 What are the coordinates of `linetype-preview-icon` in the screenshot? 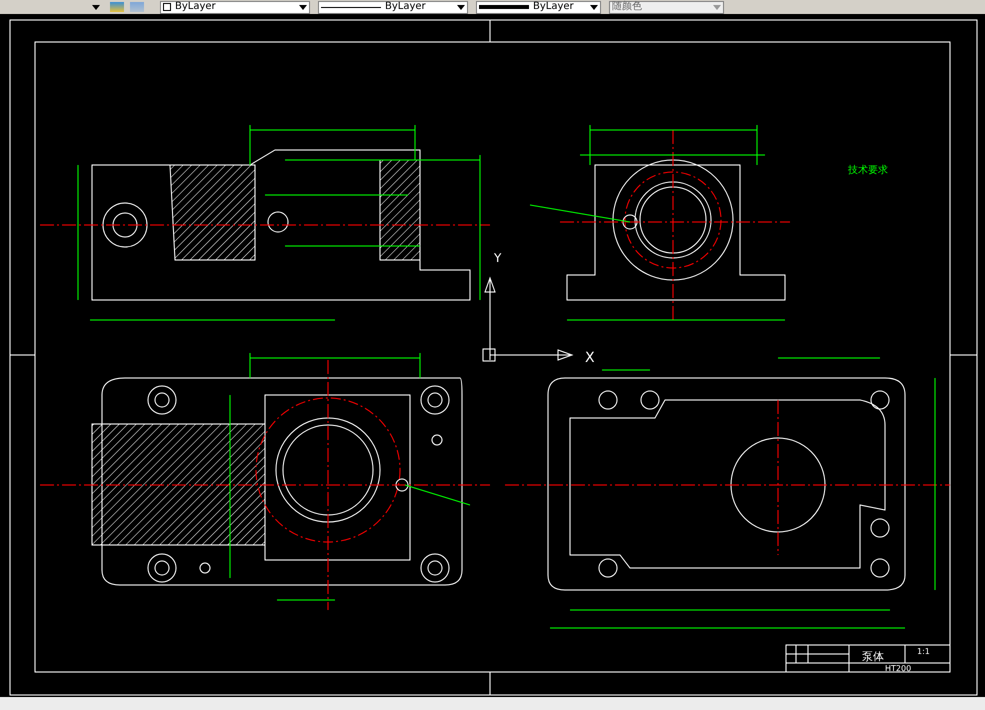 It's located at (351, 7).